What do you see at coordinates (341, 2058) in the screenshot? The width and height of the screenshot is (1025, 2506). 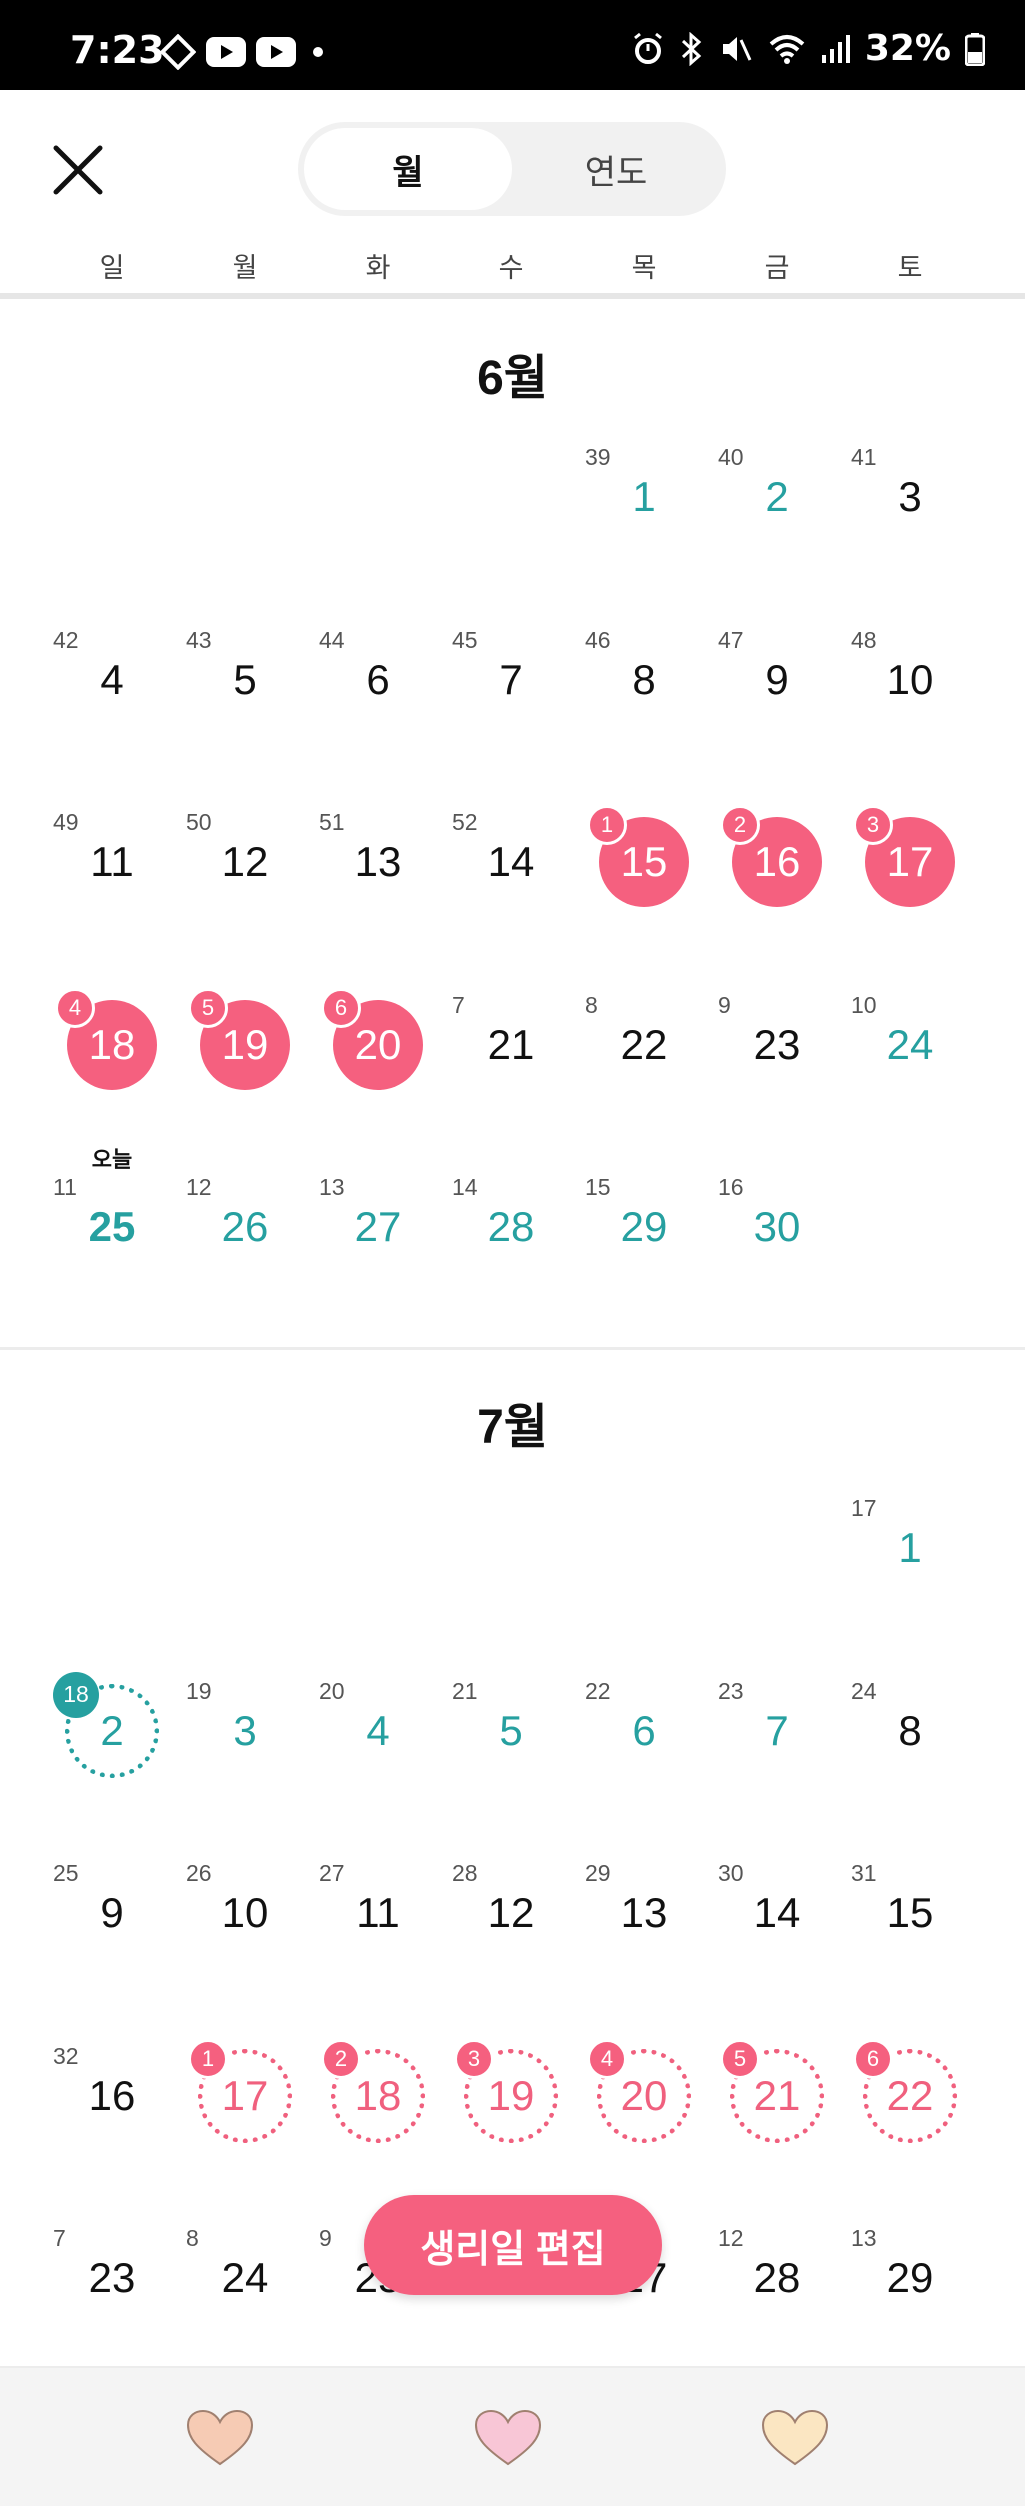 I see `cycle-day-badge: 2` at bounding box center [341, 2058].